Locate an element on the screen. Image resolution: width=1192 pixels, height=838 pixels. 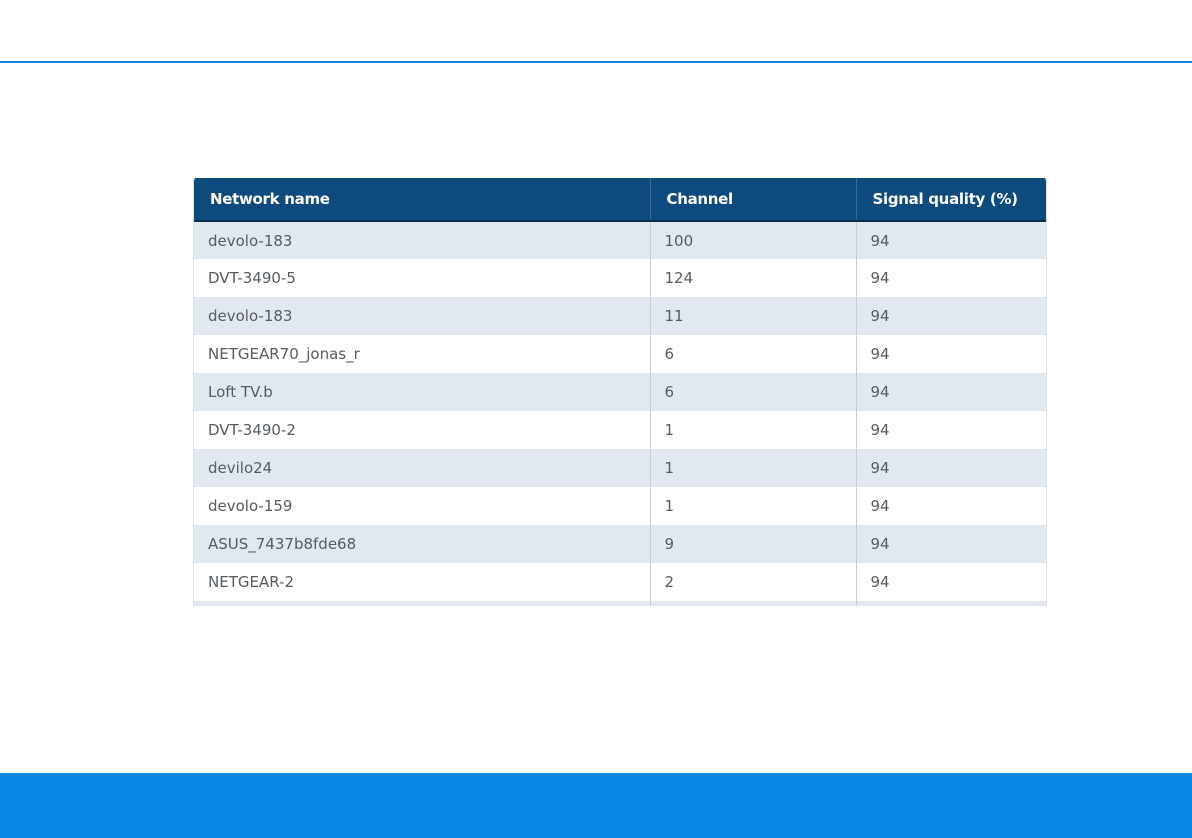
cell-channel: 11 is located at coordinates (752, 316).